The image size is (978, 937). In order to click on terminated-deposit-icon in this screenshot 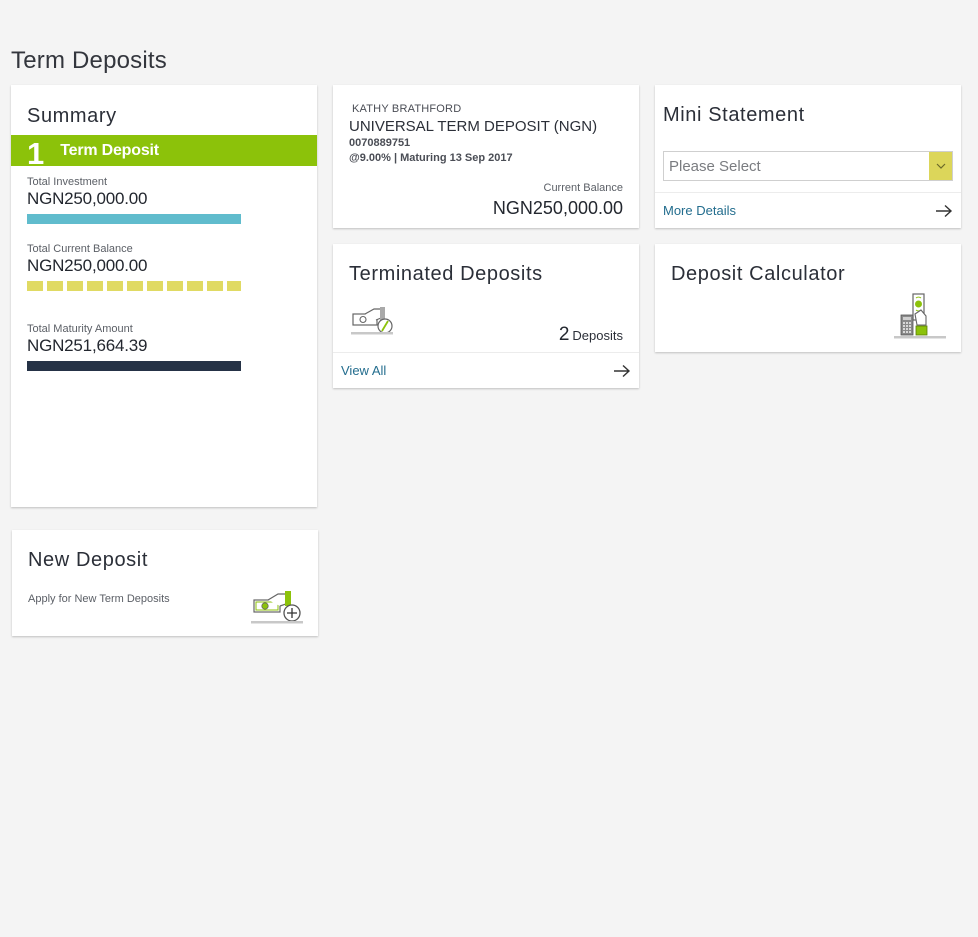, I will do `click(372, 321)`.